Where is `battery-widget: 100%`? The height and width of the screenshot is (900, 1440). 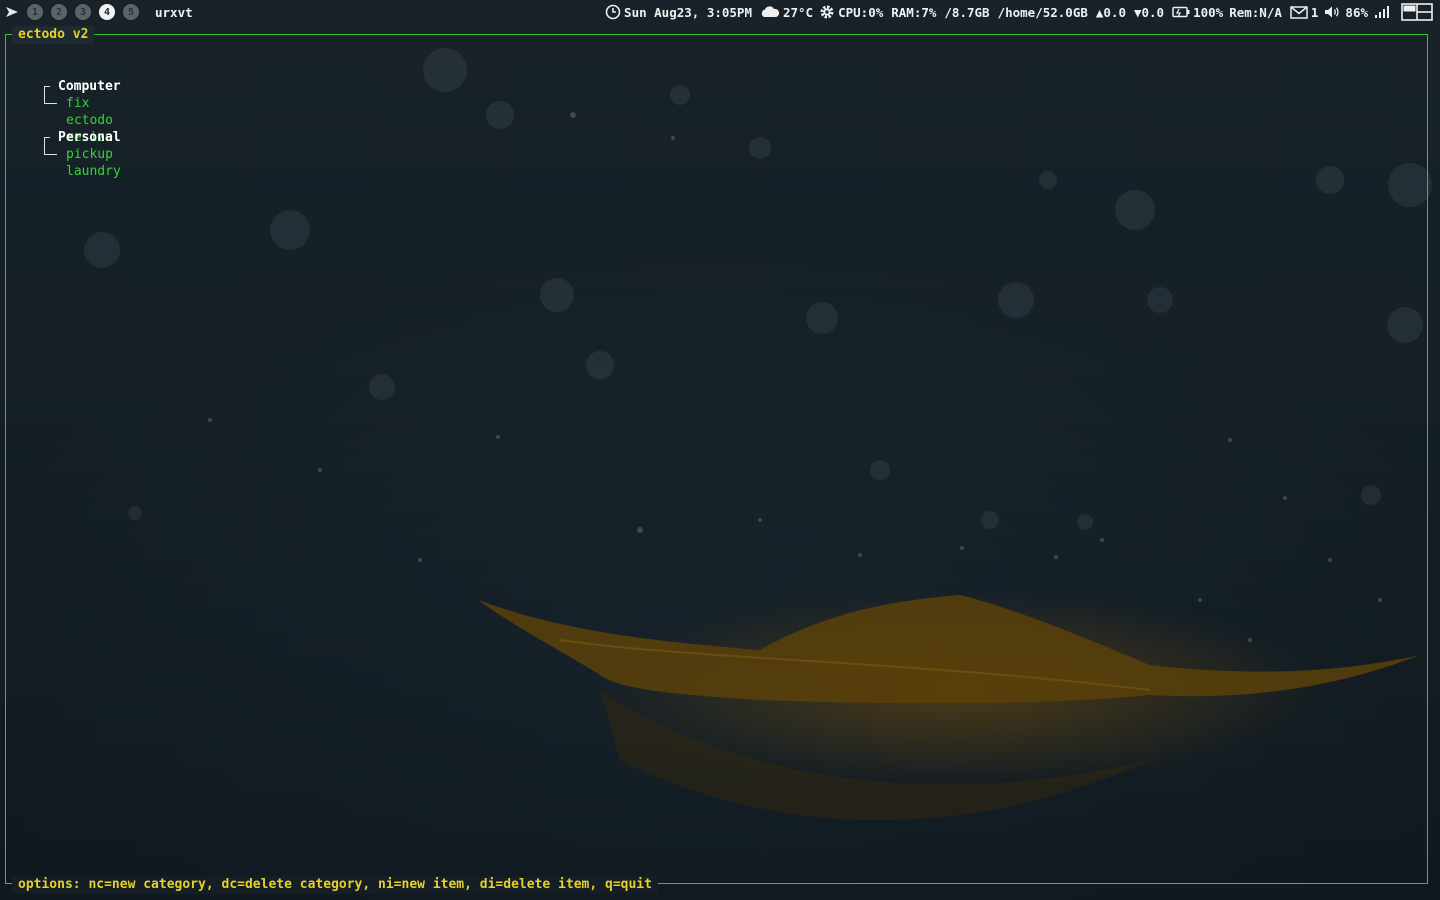
battery-widget: 100% is located at coordinates (1197, 12).